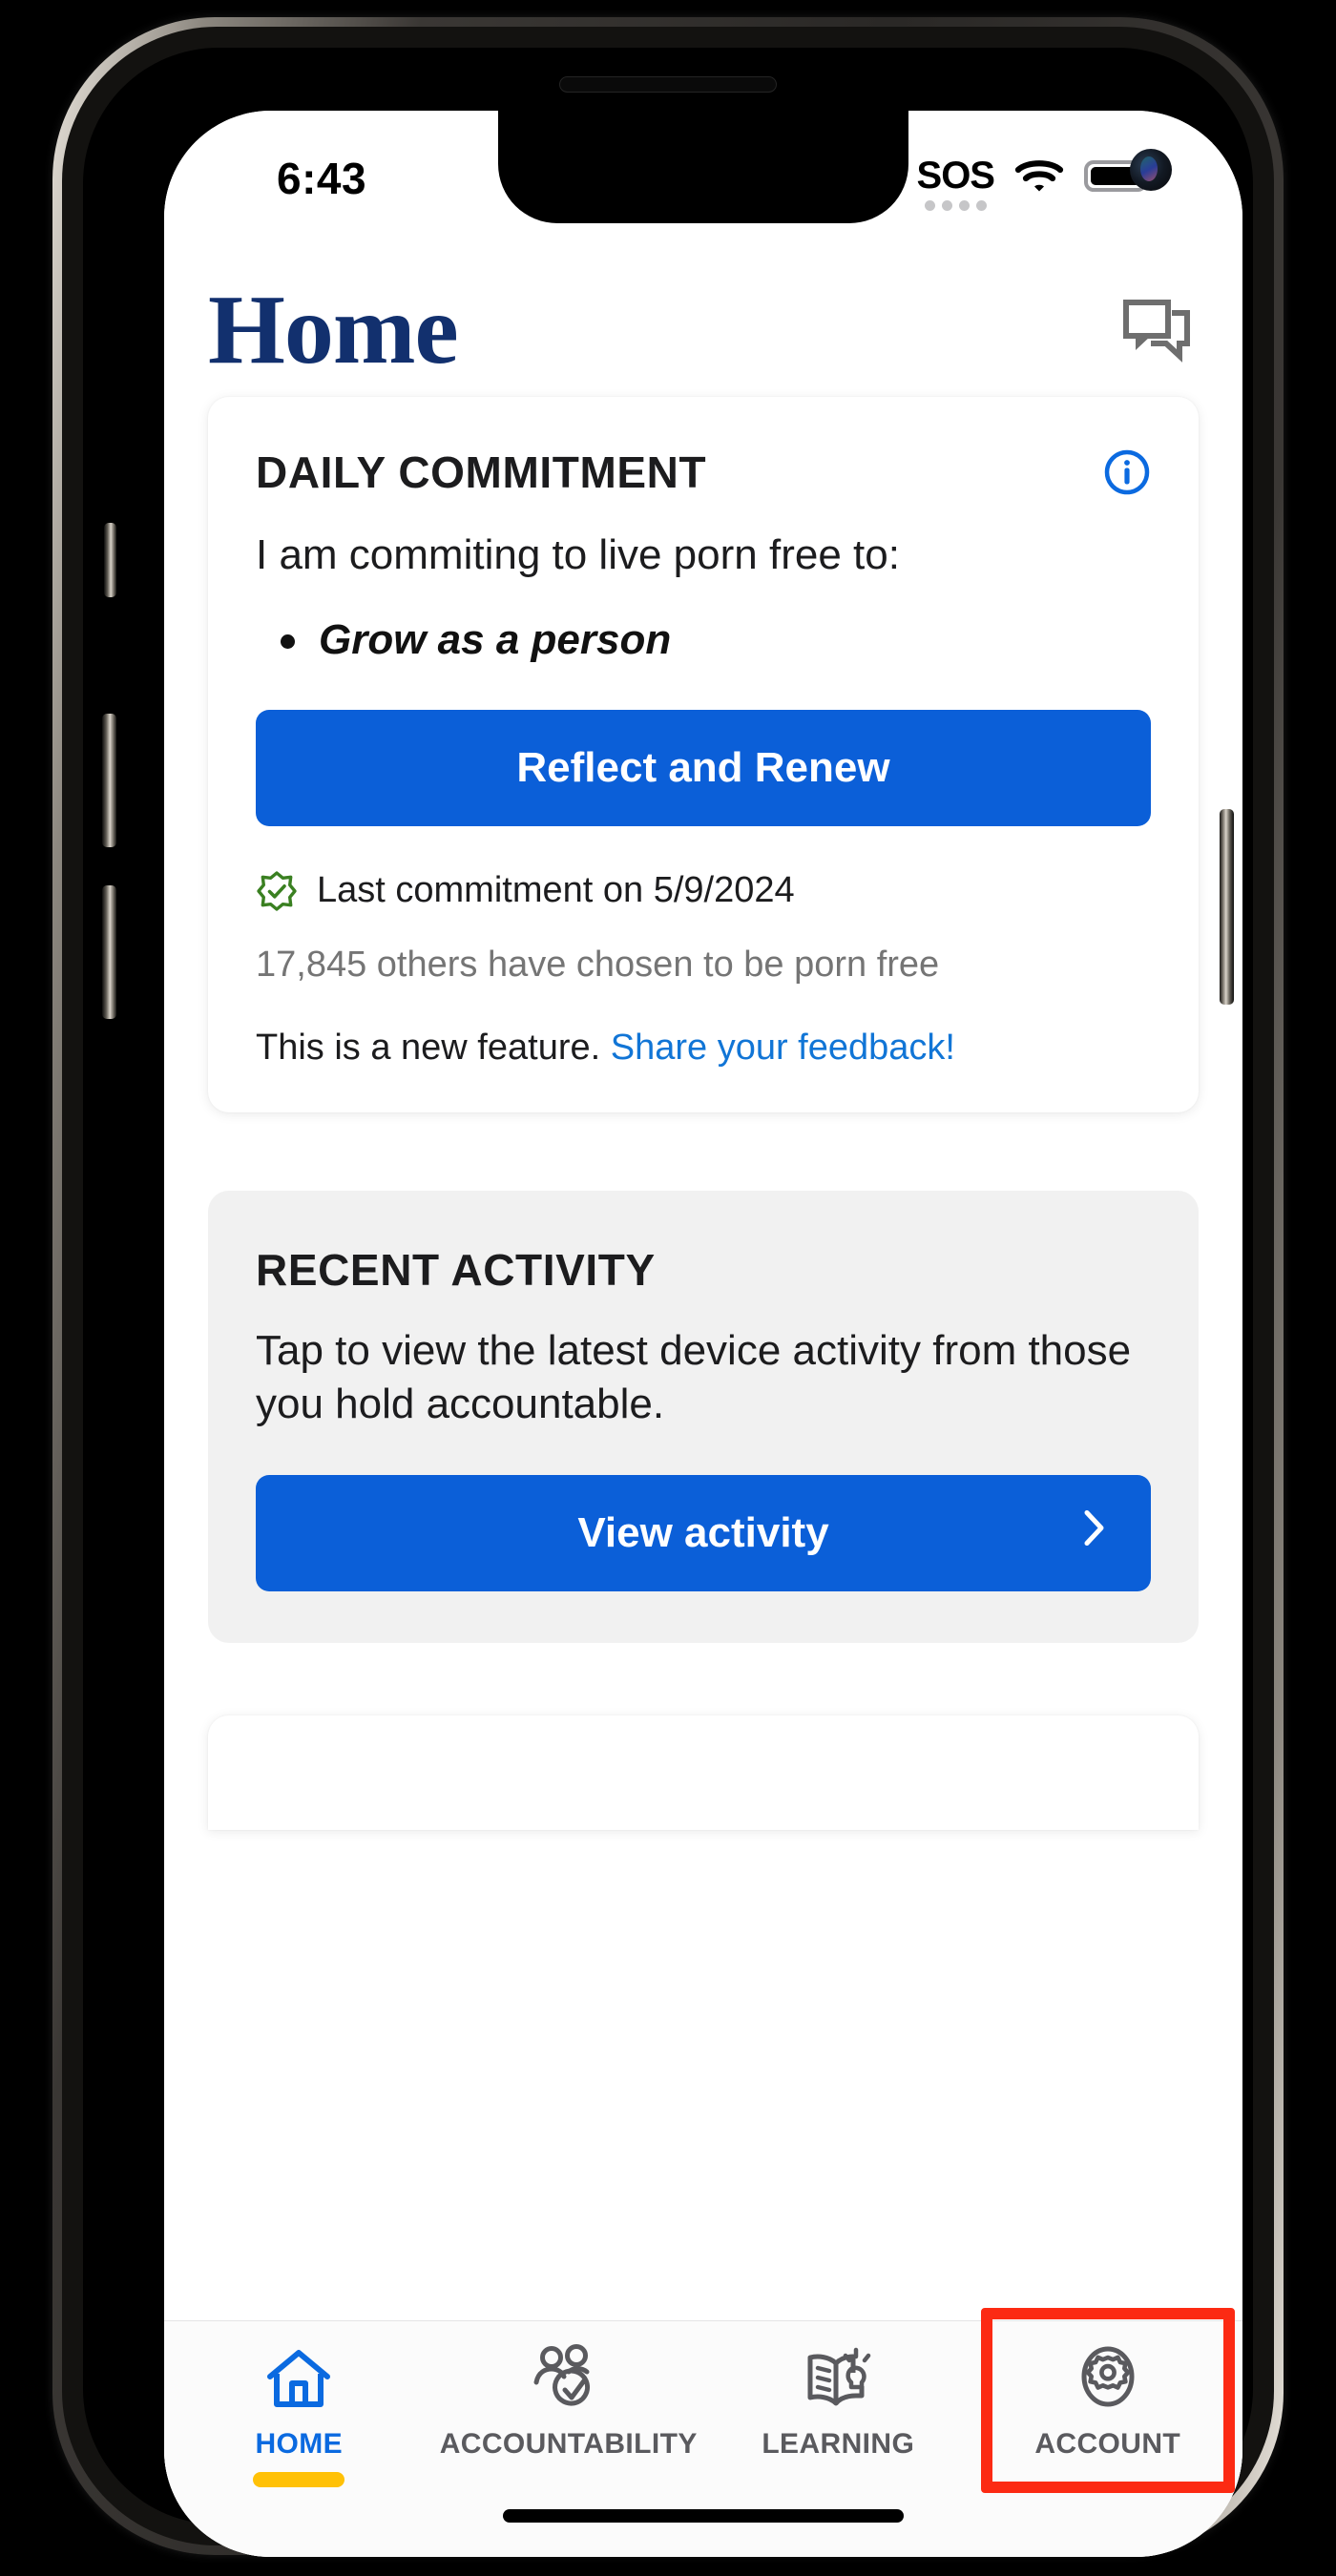 The width and height of the screenshot is (1336, 2576). I want to click on sos-indicator: SOS, so click(955, 183).